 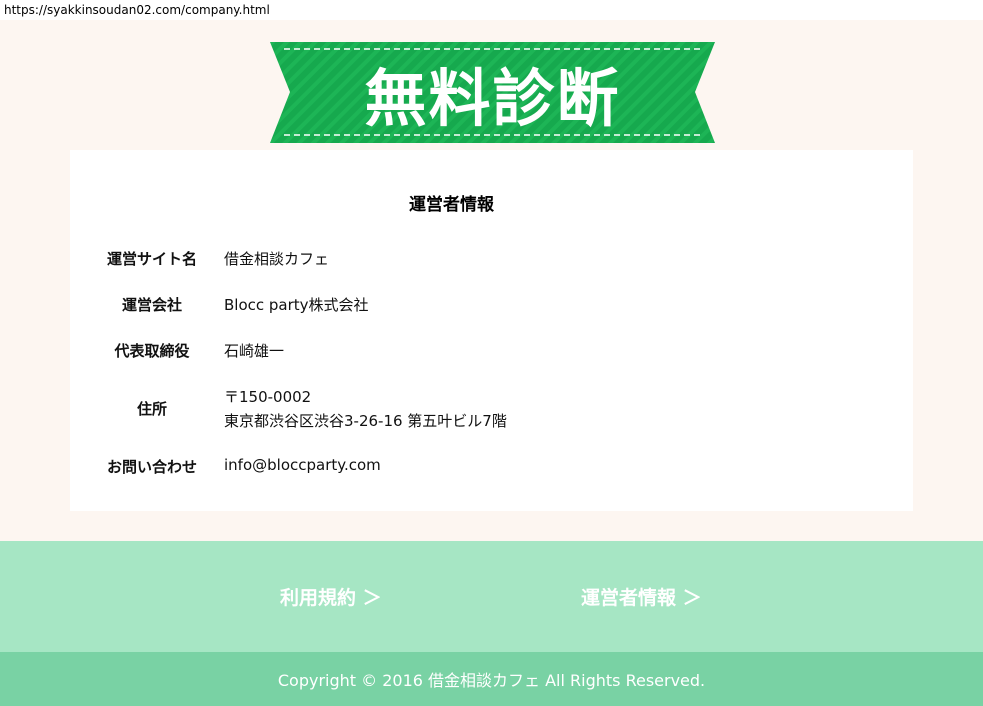 What do you see at coordinates (151, 467) in the screenshot?
I see `row-label: お問い合わせ` at bounding box center [151, 467].